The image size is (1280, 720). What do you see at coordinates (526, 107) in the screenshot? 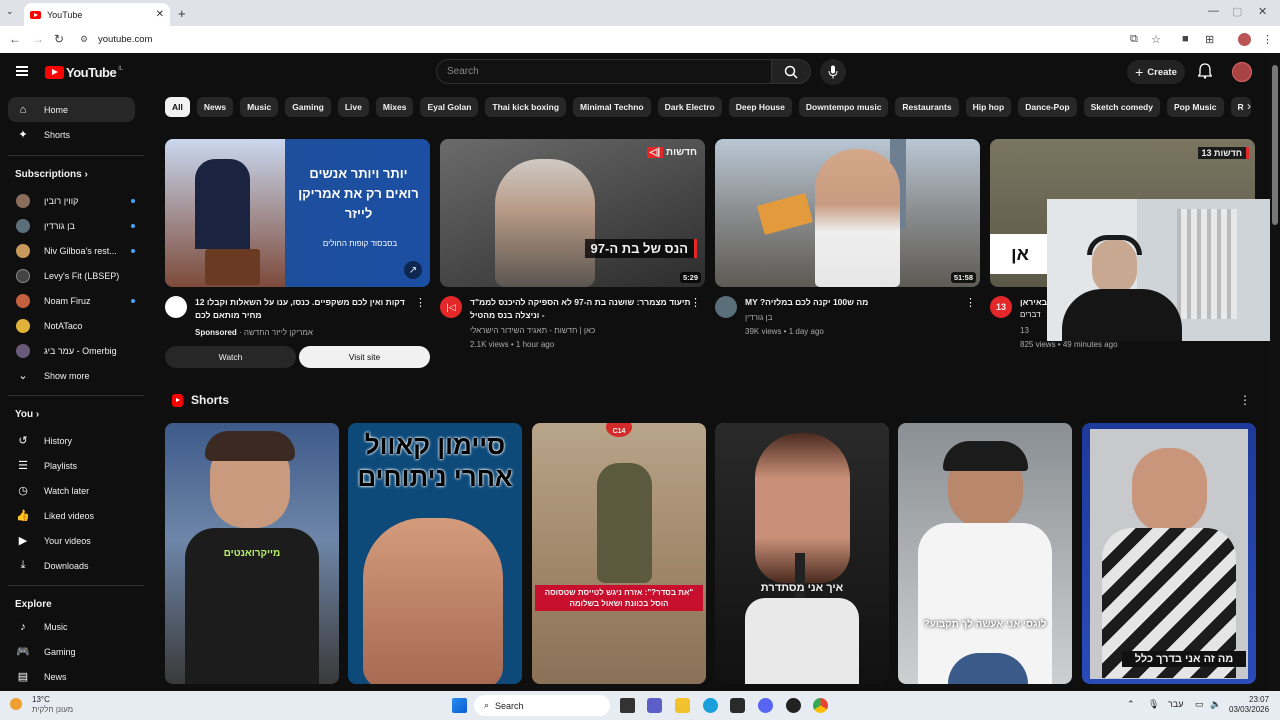
I see `chip: Thai kick boxing` at bounding box center [526, 107].